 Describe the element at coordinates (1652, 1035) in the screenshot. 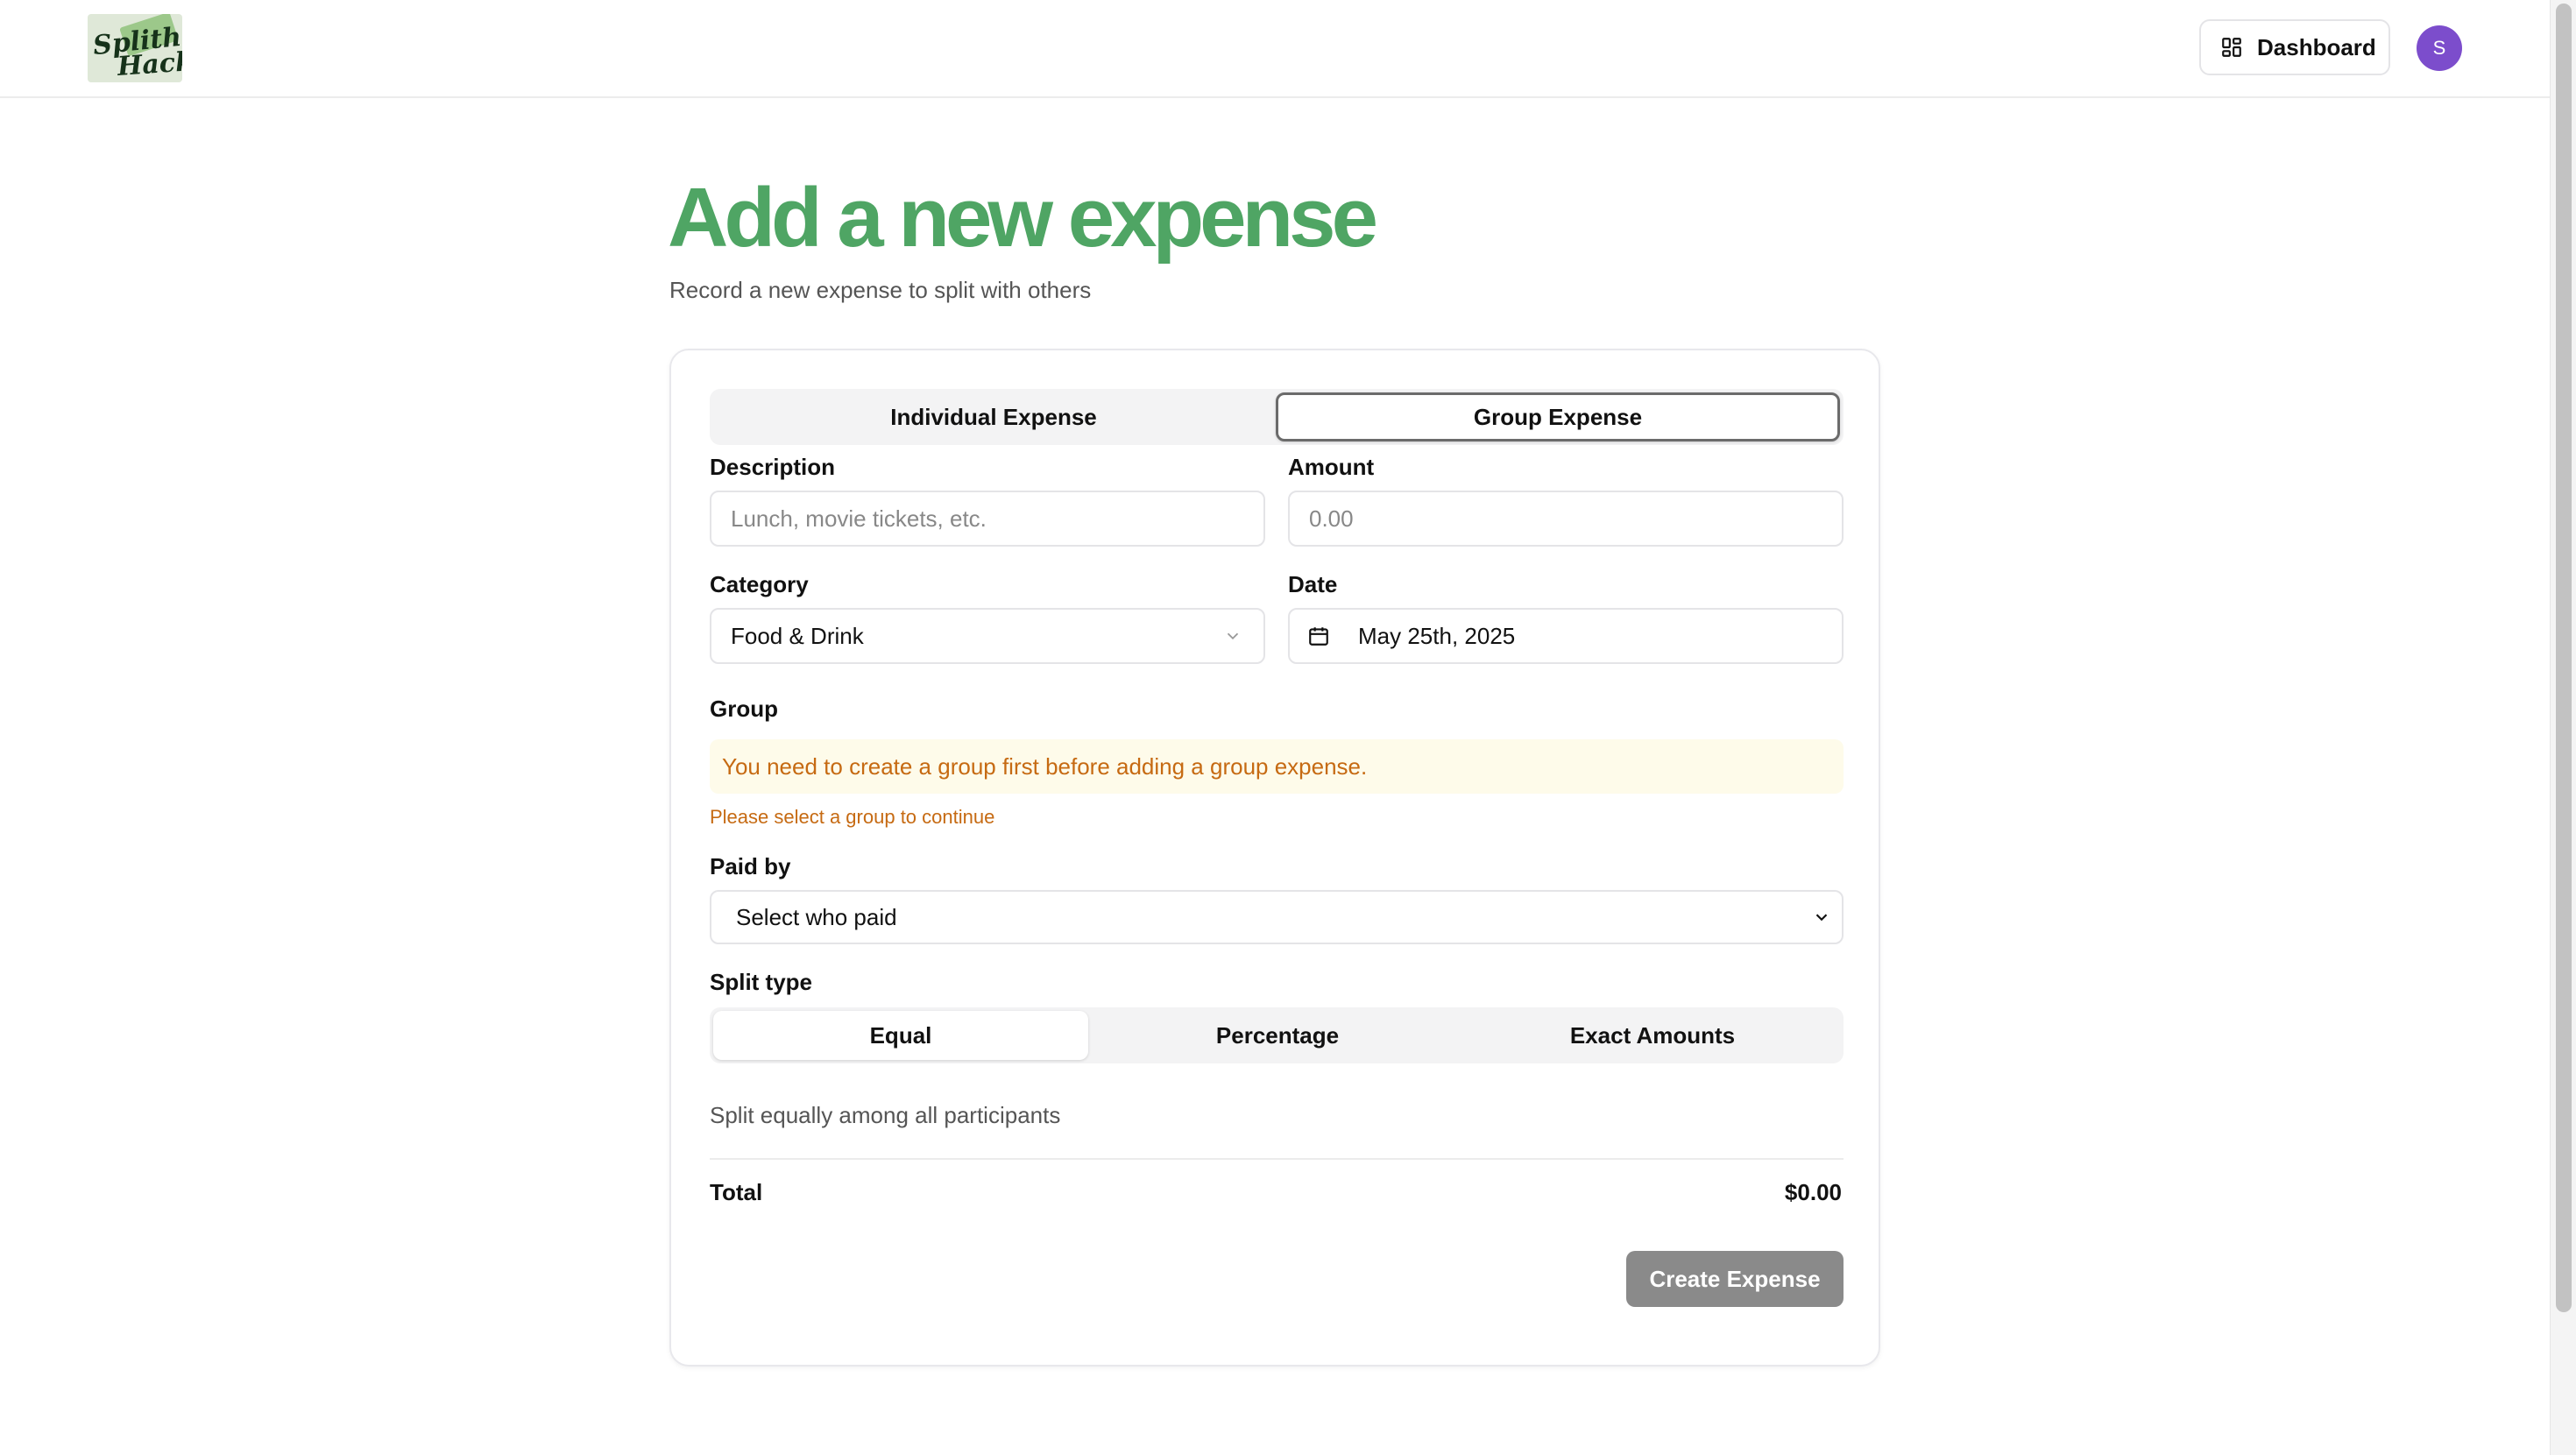

I see `split-option-exact-amounts: Exact Amounts` at that location.